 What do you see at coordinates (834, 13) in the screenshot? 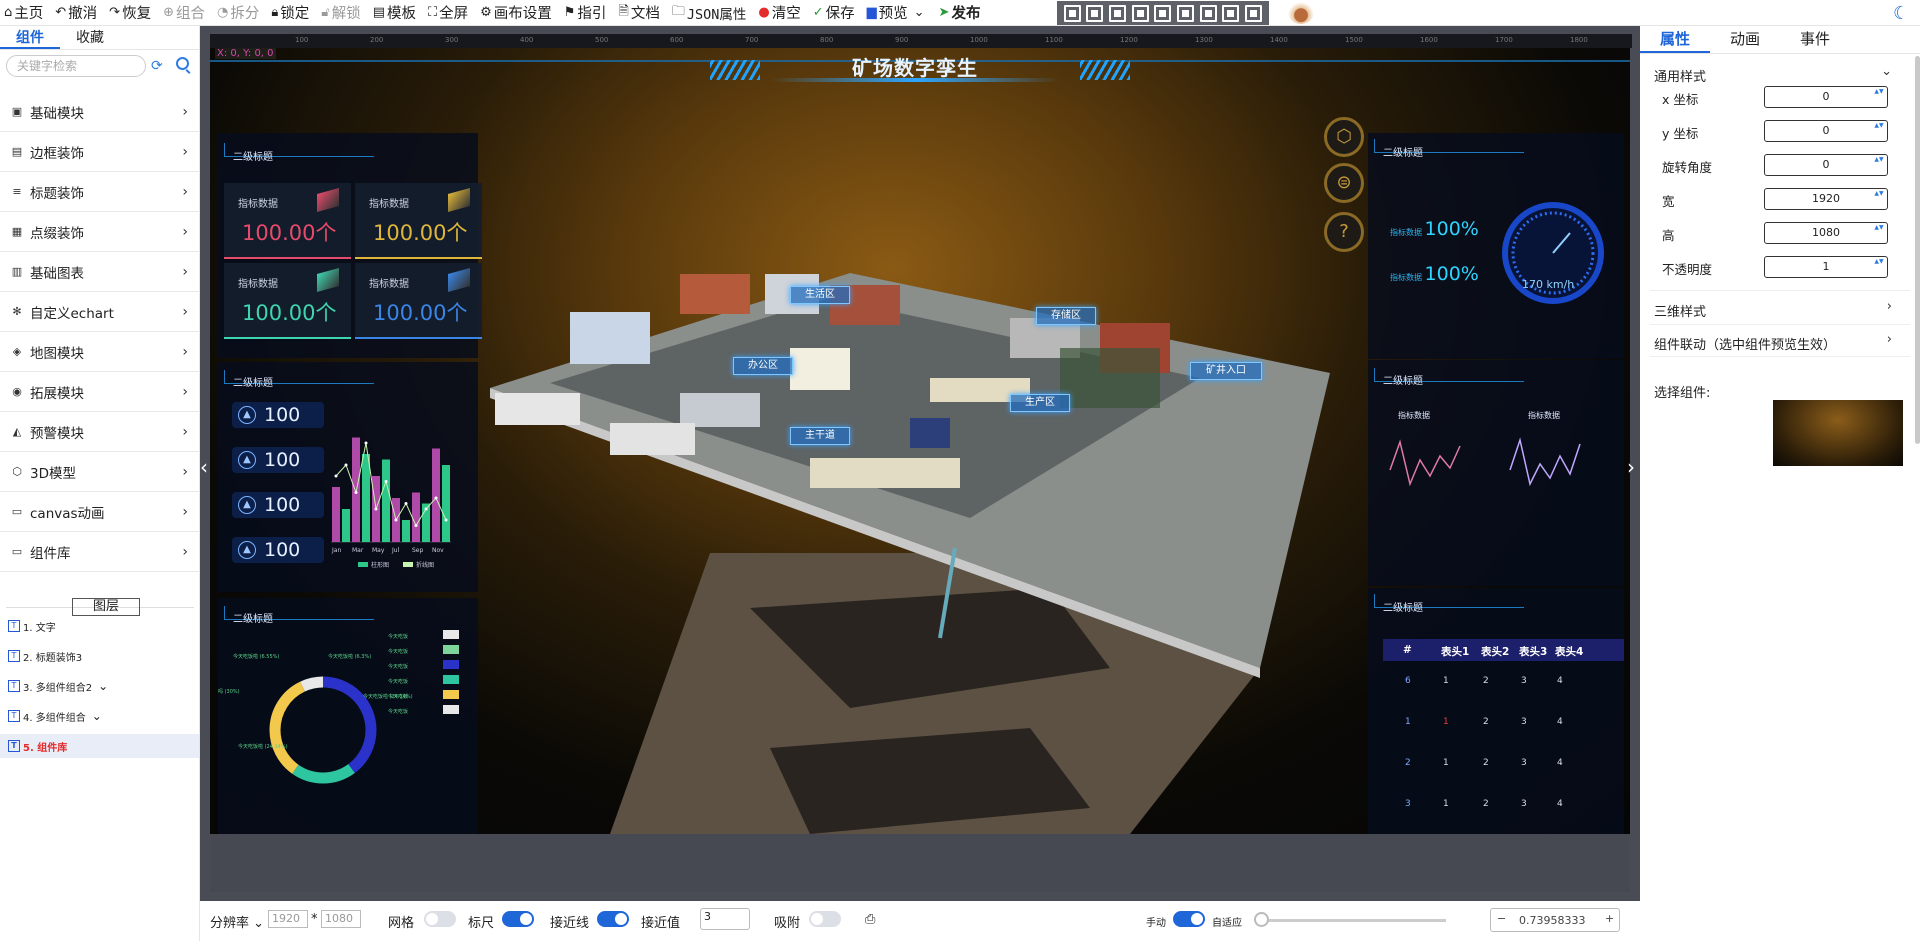
I see `save-button: ✓ 保存` at bounding box center [834, 13].